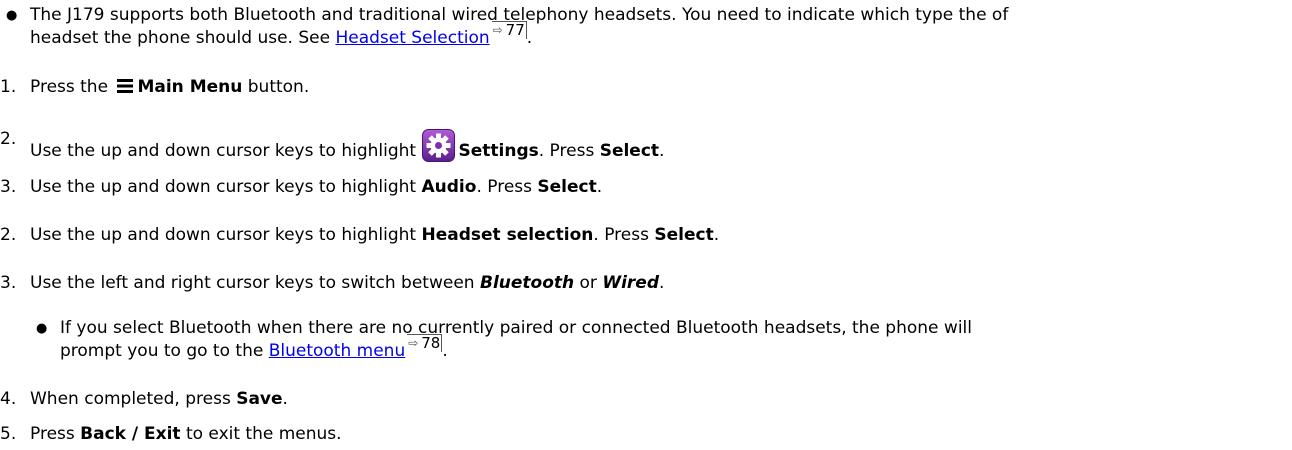 The width and height of the screenshot is (1292, 450). What do you see at coordinates (8, 87) in the screenshot?
I see `step-number: 1.` at bounding box center [8, 87].